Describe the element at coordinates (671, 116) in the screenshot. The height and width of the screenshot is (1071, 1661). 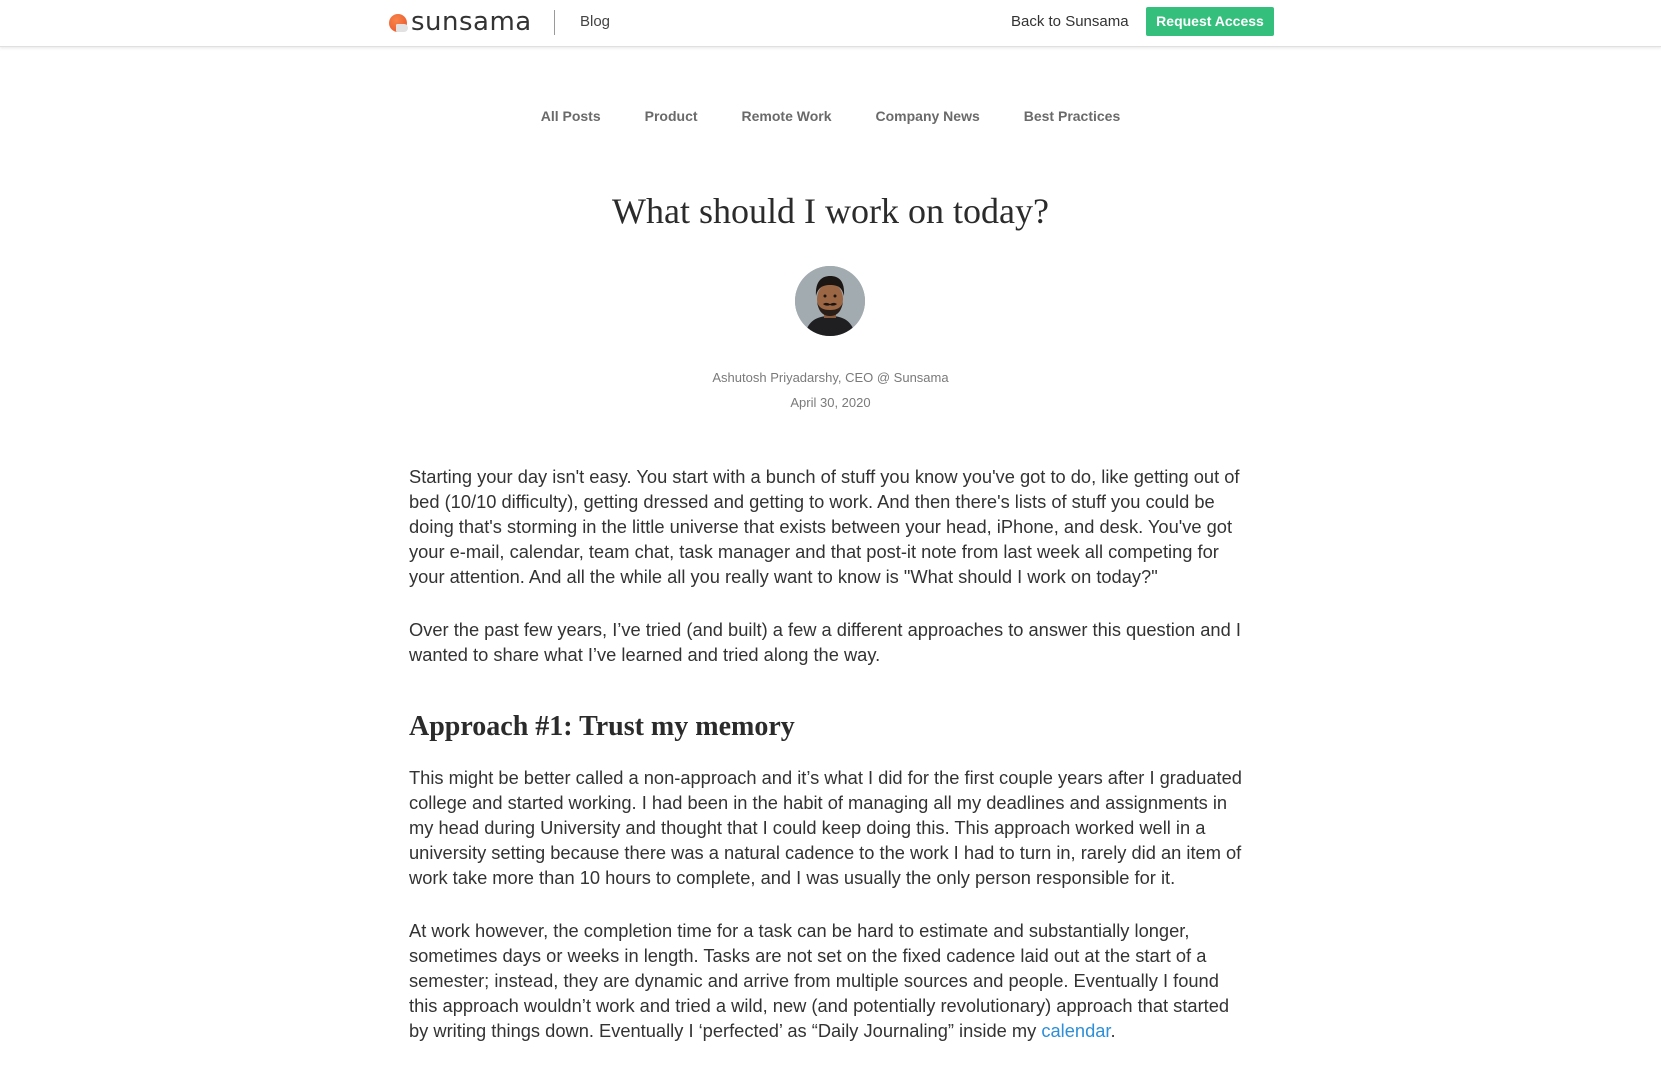
I see `category-product: Product` at that location.